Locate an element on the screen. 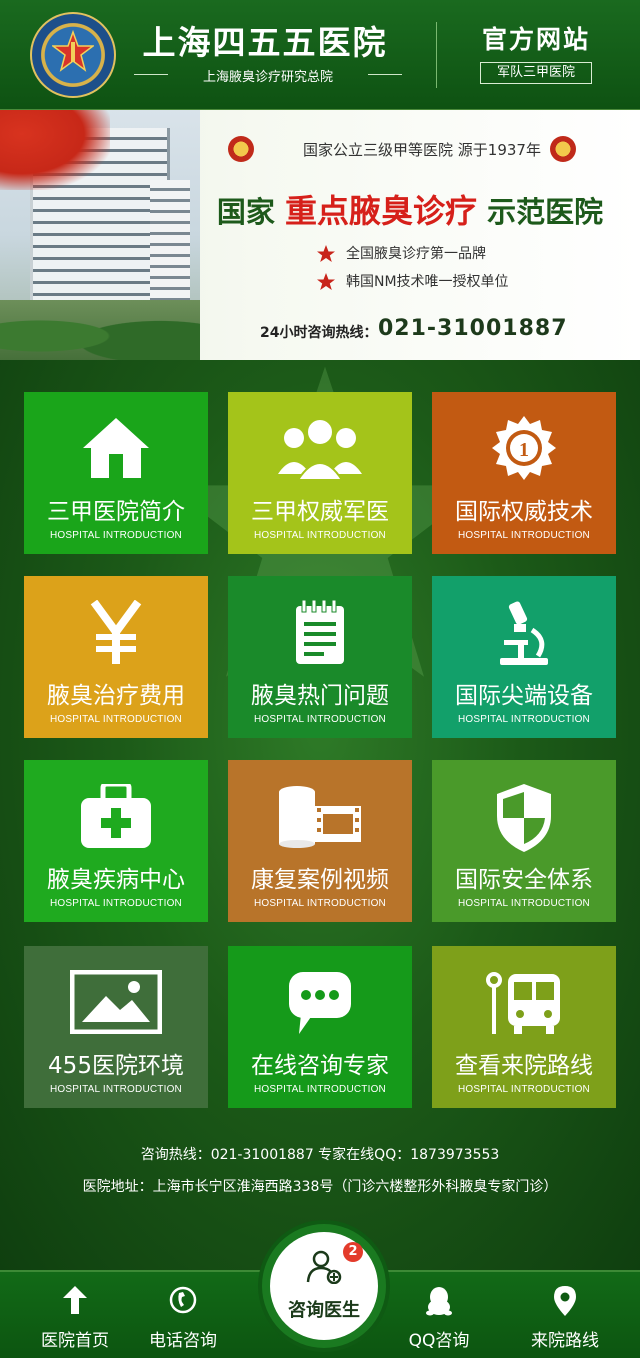 The height and width of the screenshot is (1358, 640). feature-item: 全国腋臭诊疗第一品牌 is located at coordinates (401, 254).